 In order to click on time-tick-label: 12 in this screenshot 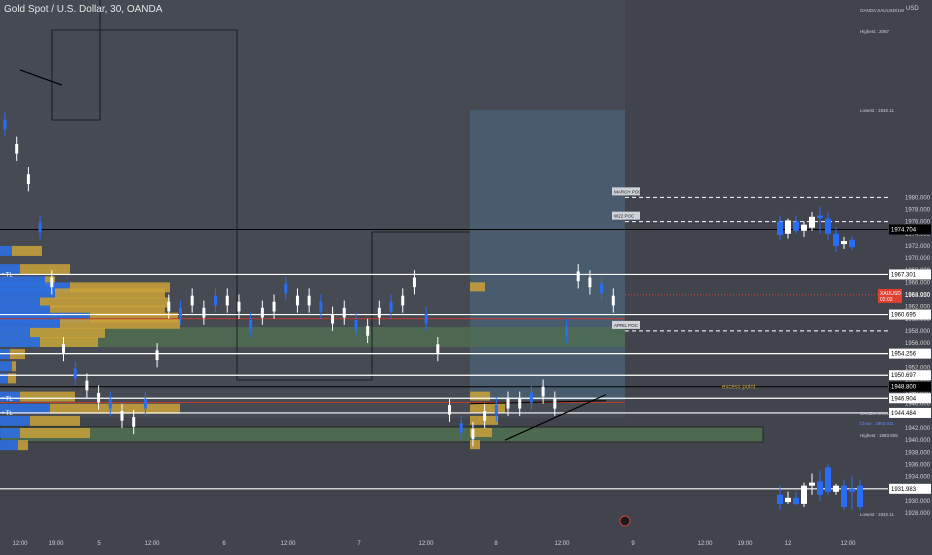, I will do `click(788, 544)`.